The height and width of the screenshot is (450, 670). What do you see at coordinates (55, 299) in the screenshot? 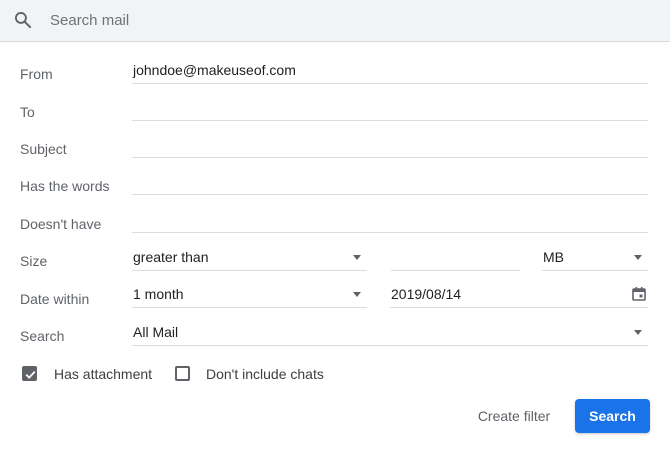
I see `date-within-label: Date within` at bounding box center [55, 299].